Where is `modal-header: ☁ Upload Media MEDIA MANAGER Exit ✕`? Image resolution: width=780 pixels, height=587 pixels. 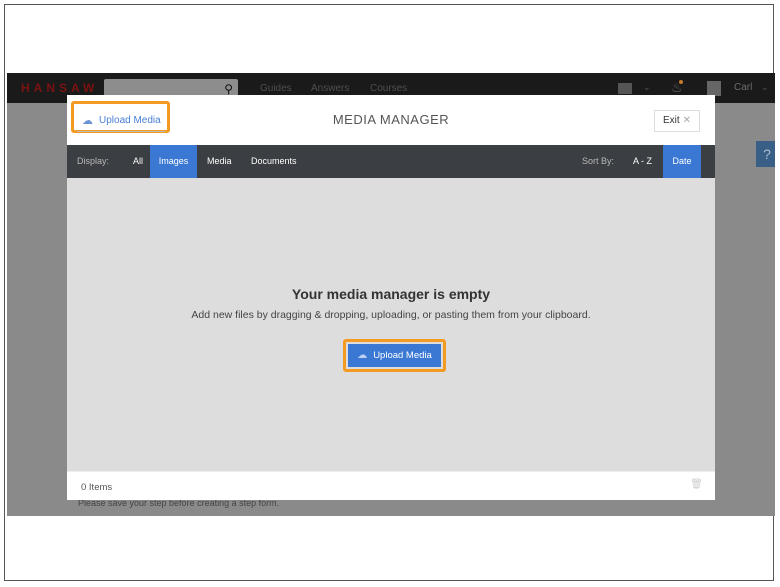
modal-header: ☁ Upload Media MEDIA MANAGER Exit ✕ is located at coordinates (391, 120).